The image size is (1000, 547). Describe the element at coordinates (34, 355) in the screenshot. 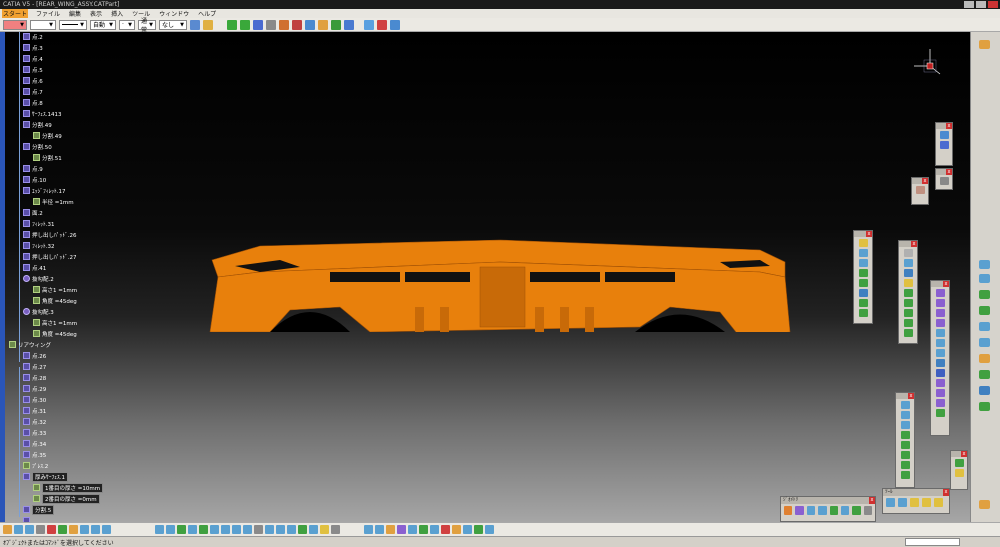

I see `tree-node: 点.26` at that location.